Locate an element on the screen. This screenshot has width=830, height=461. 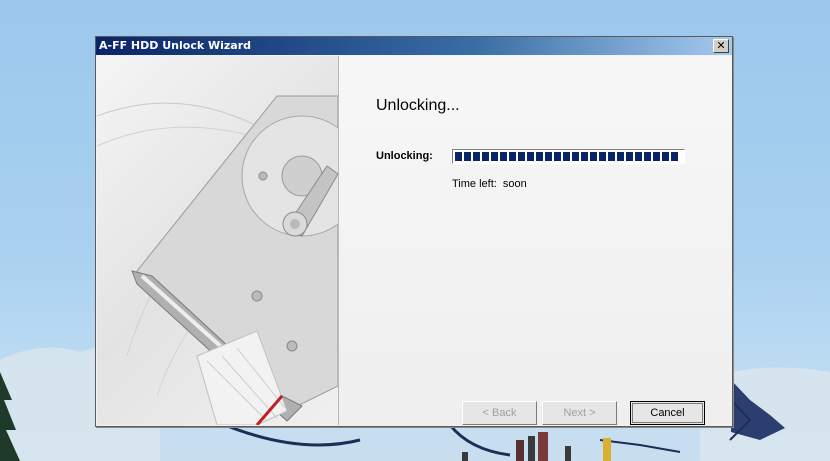
title-bar: A-FF HDD Unlock Wizard ✕ is located at coordinates (414, 46).